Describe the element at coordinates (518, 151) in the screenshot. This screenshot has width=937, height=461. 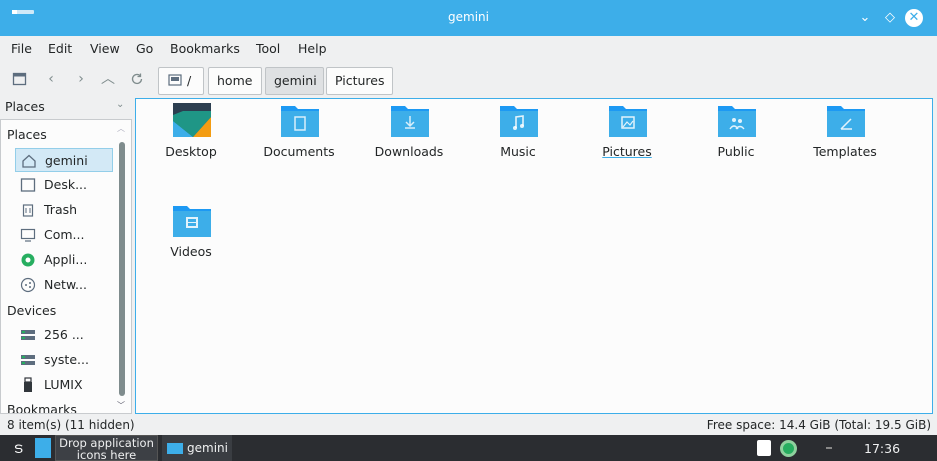
I see `folder-label: Music` at that location.